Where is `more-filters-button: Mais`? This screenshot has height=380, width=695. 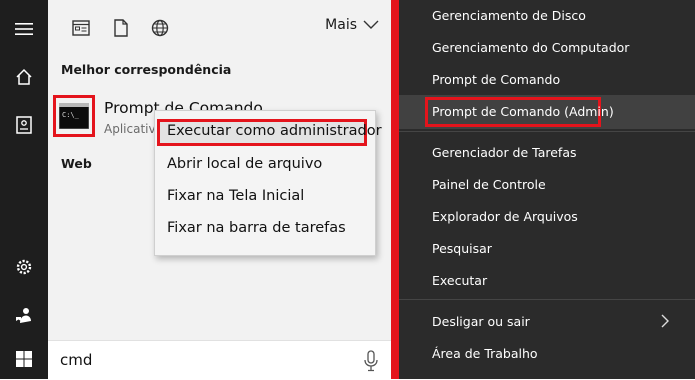 more-filters-button: Mais is located at coordinates (352, 25).